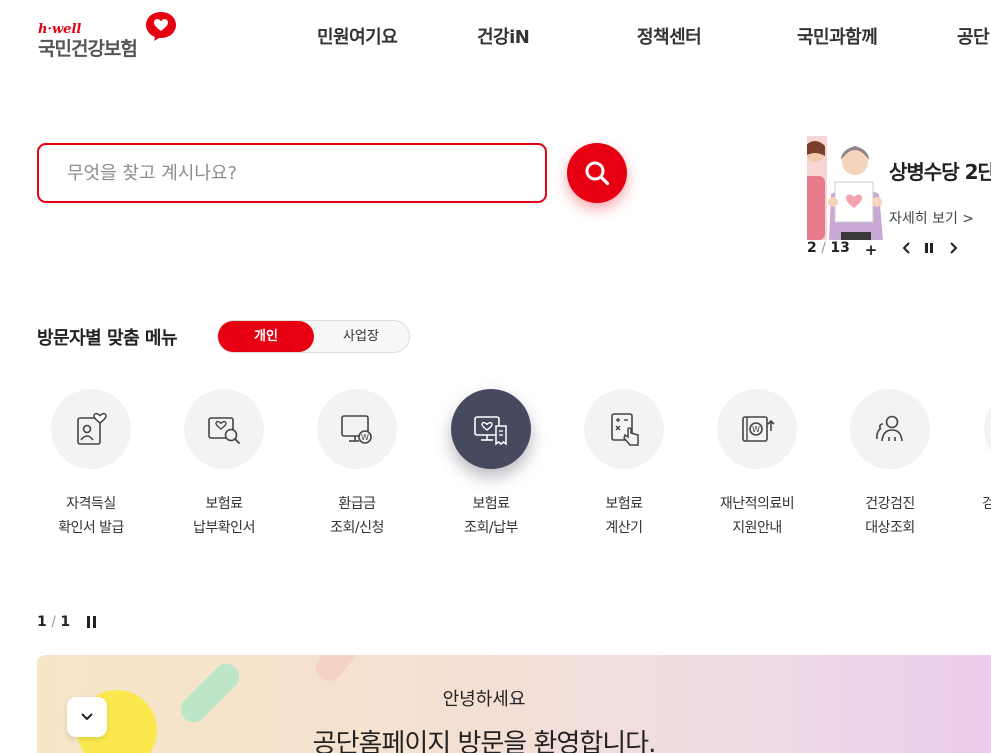  What do you see at coordinates (890, 528) in the screenshot?
I see `quick-label-2: 대상조회` at bounding box center [890, 528].